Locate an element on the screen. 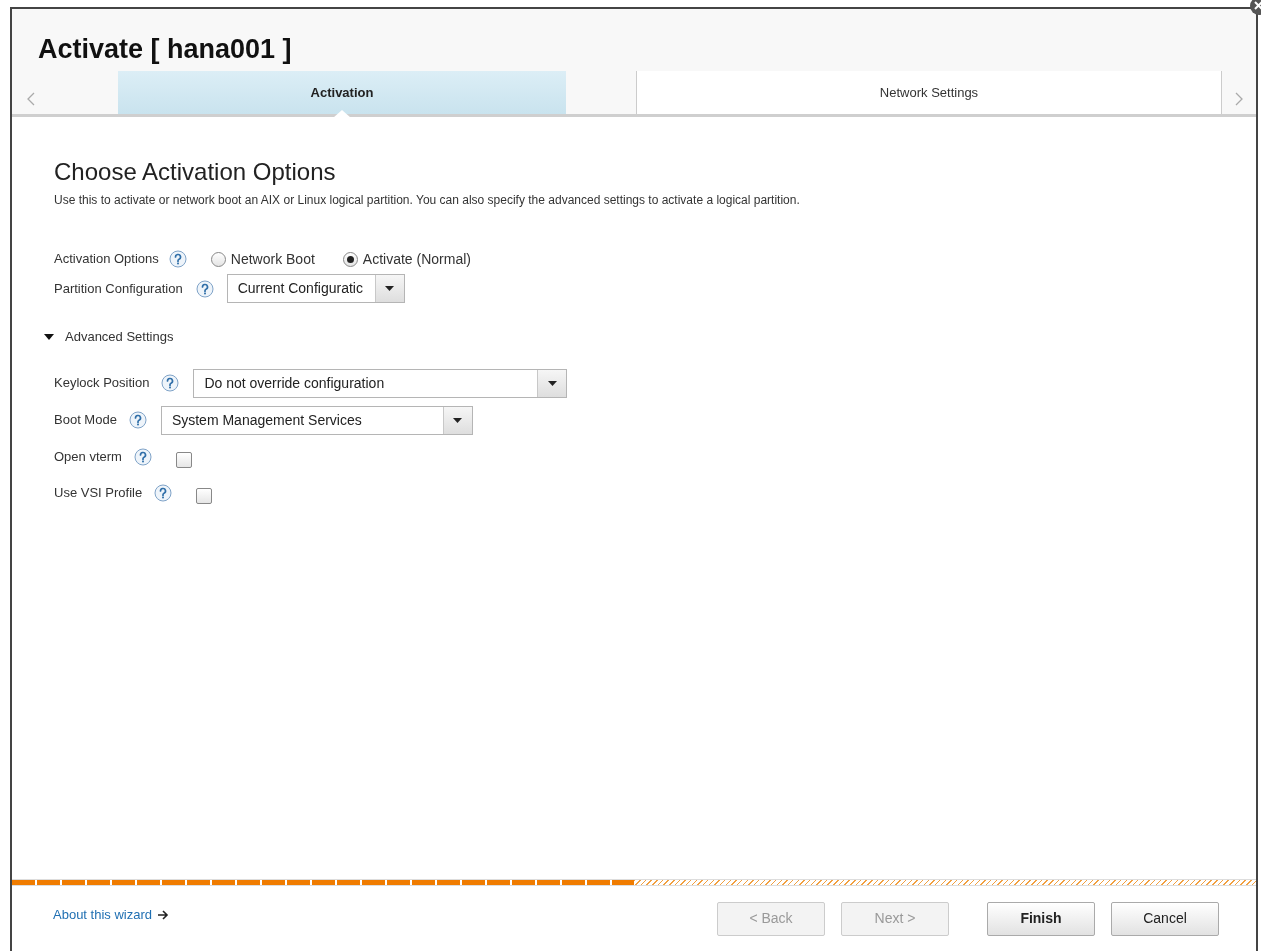  arrow-right-icon is located at coordinates (163, 914).